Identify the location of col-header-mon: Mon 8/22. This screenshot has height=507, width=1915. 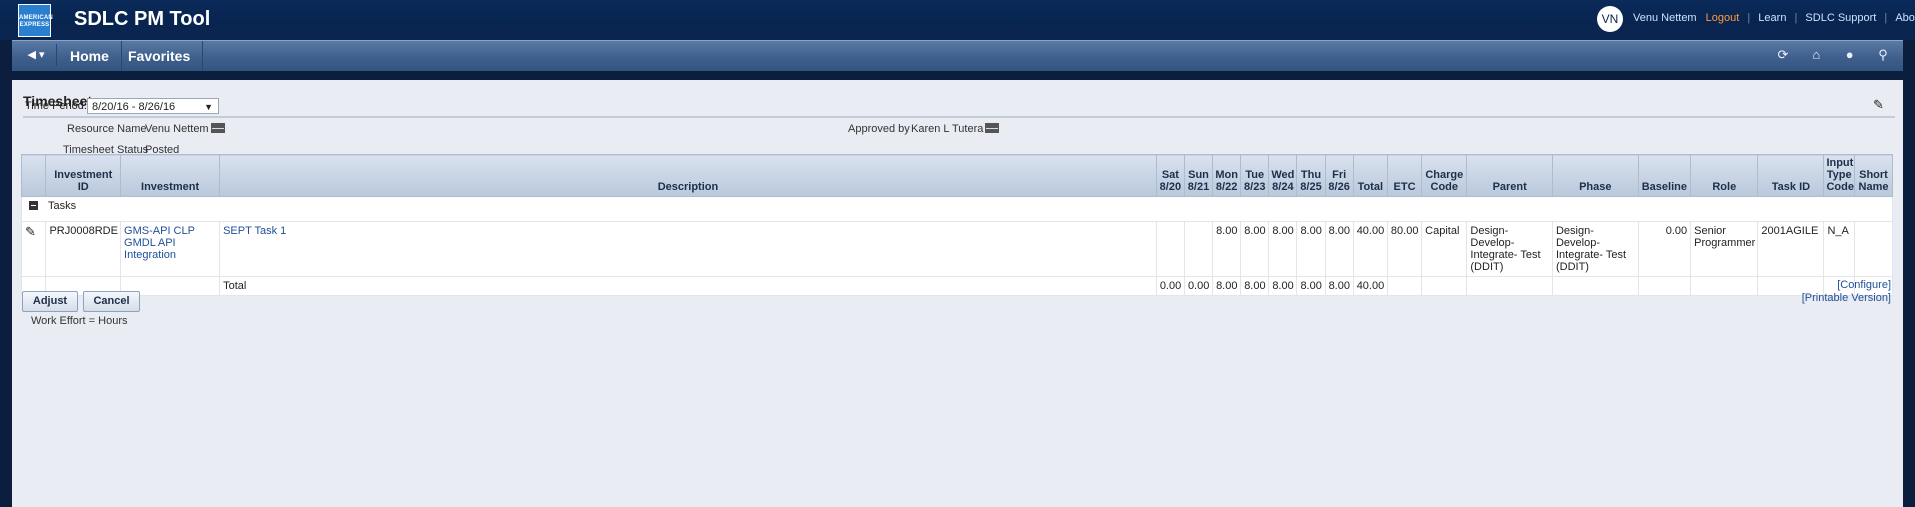
(1227, 175).